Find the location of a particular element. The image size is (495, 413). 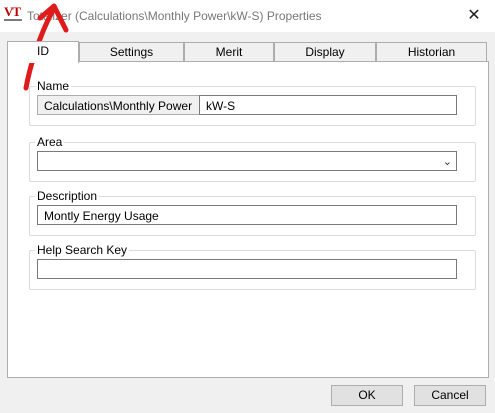

area-label: Area is located at coordinates (50, 142).